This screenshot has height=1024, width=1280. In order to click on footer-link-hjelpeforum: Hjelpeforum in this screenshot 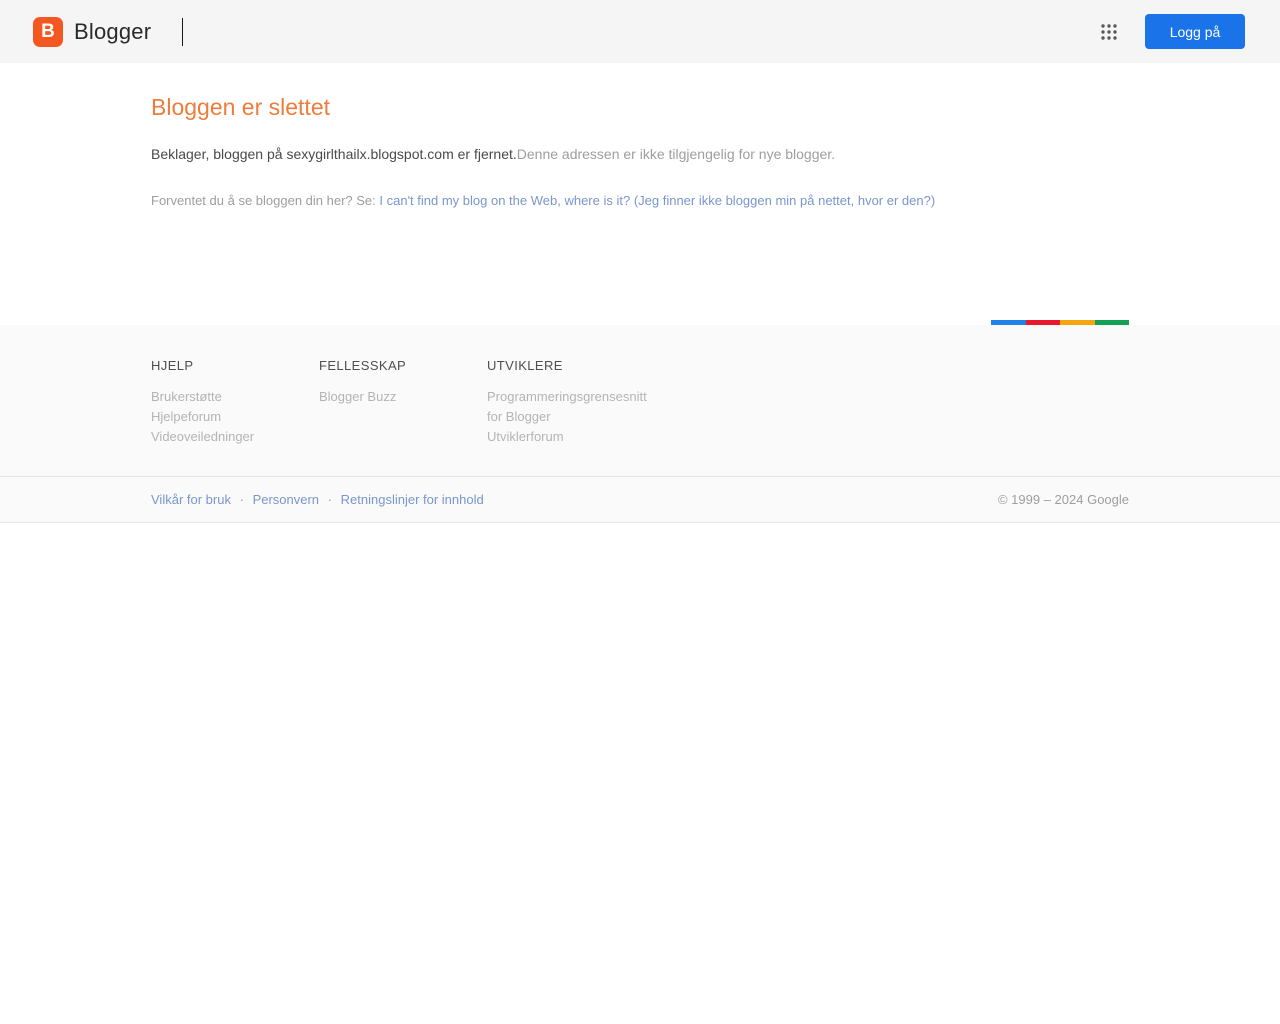, I will do `click(235, 417)`.